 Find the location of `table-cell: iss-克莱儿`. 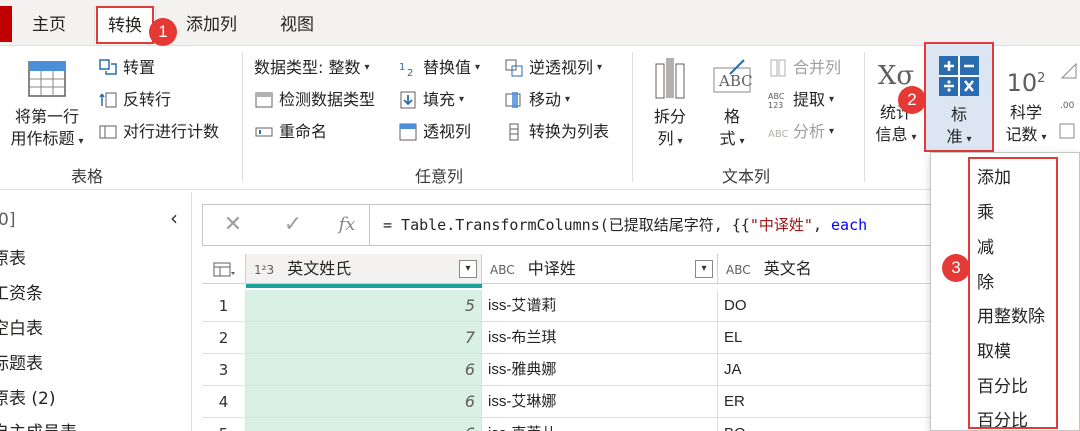

table-cell: iss-克莱儿 is located at coordinates (600, 424).